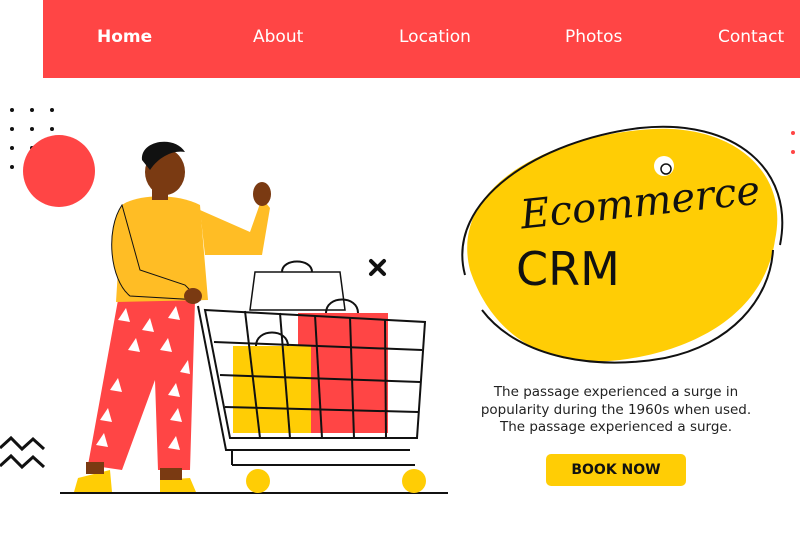 The image size is (800, 533). Describe the element at coordinates (616, 470) in the screenshot. I see `book-now-button: BOOK NOW` at that location.